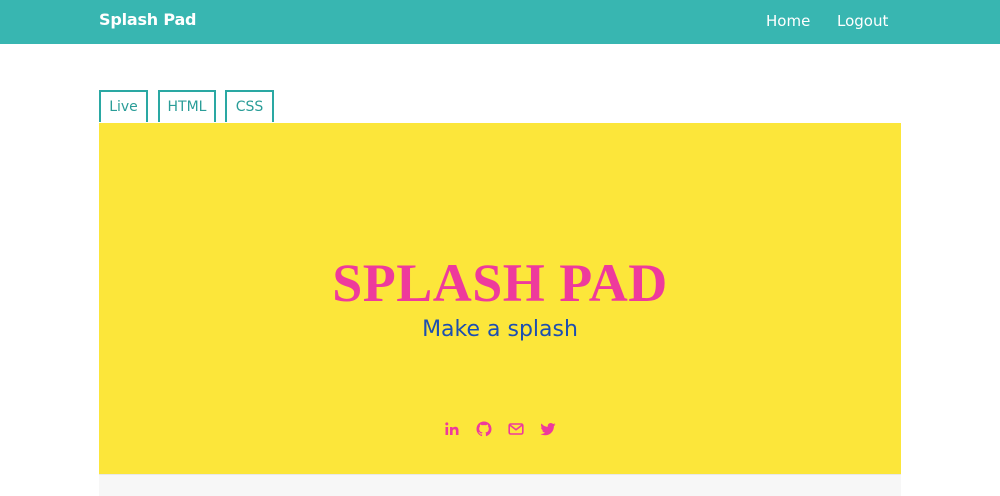 This screenshot has width=1000, height=496. Describe the element at coordinates (147, 19) in the screenshot. I see `brand-logo: Splash Pad` at that location.